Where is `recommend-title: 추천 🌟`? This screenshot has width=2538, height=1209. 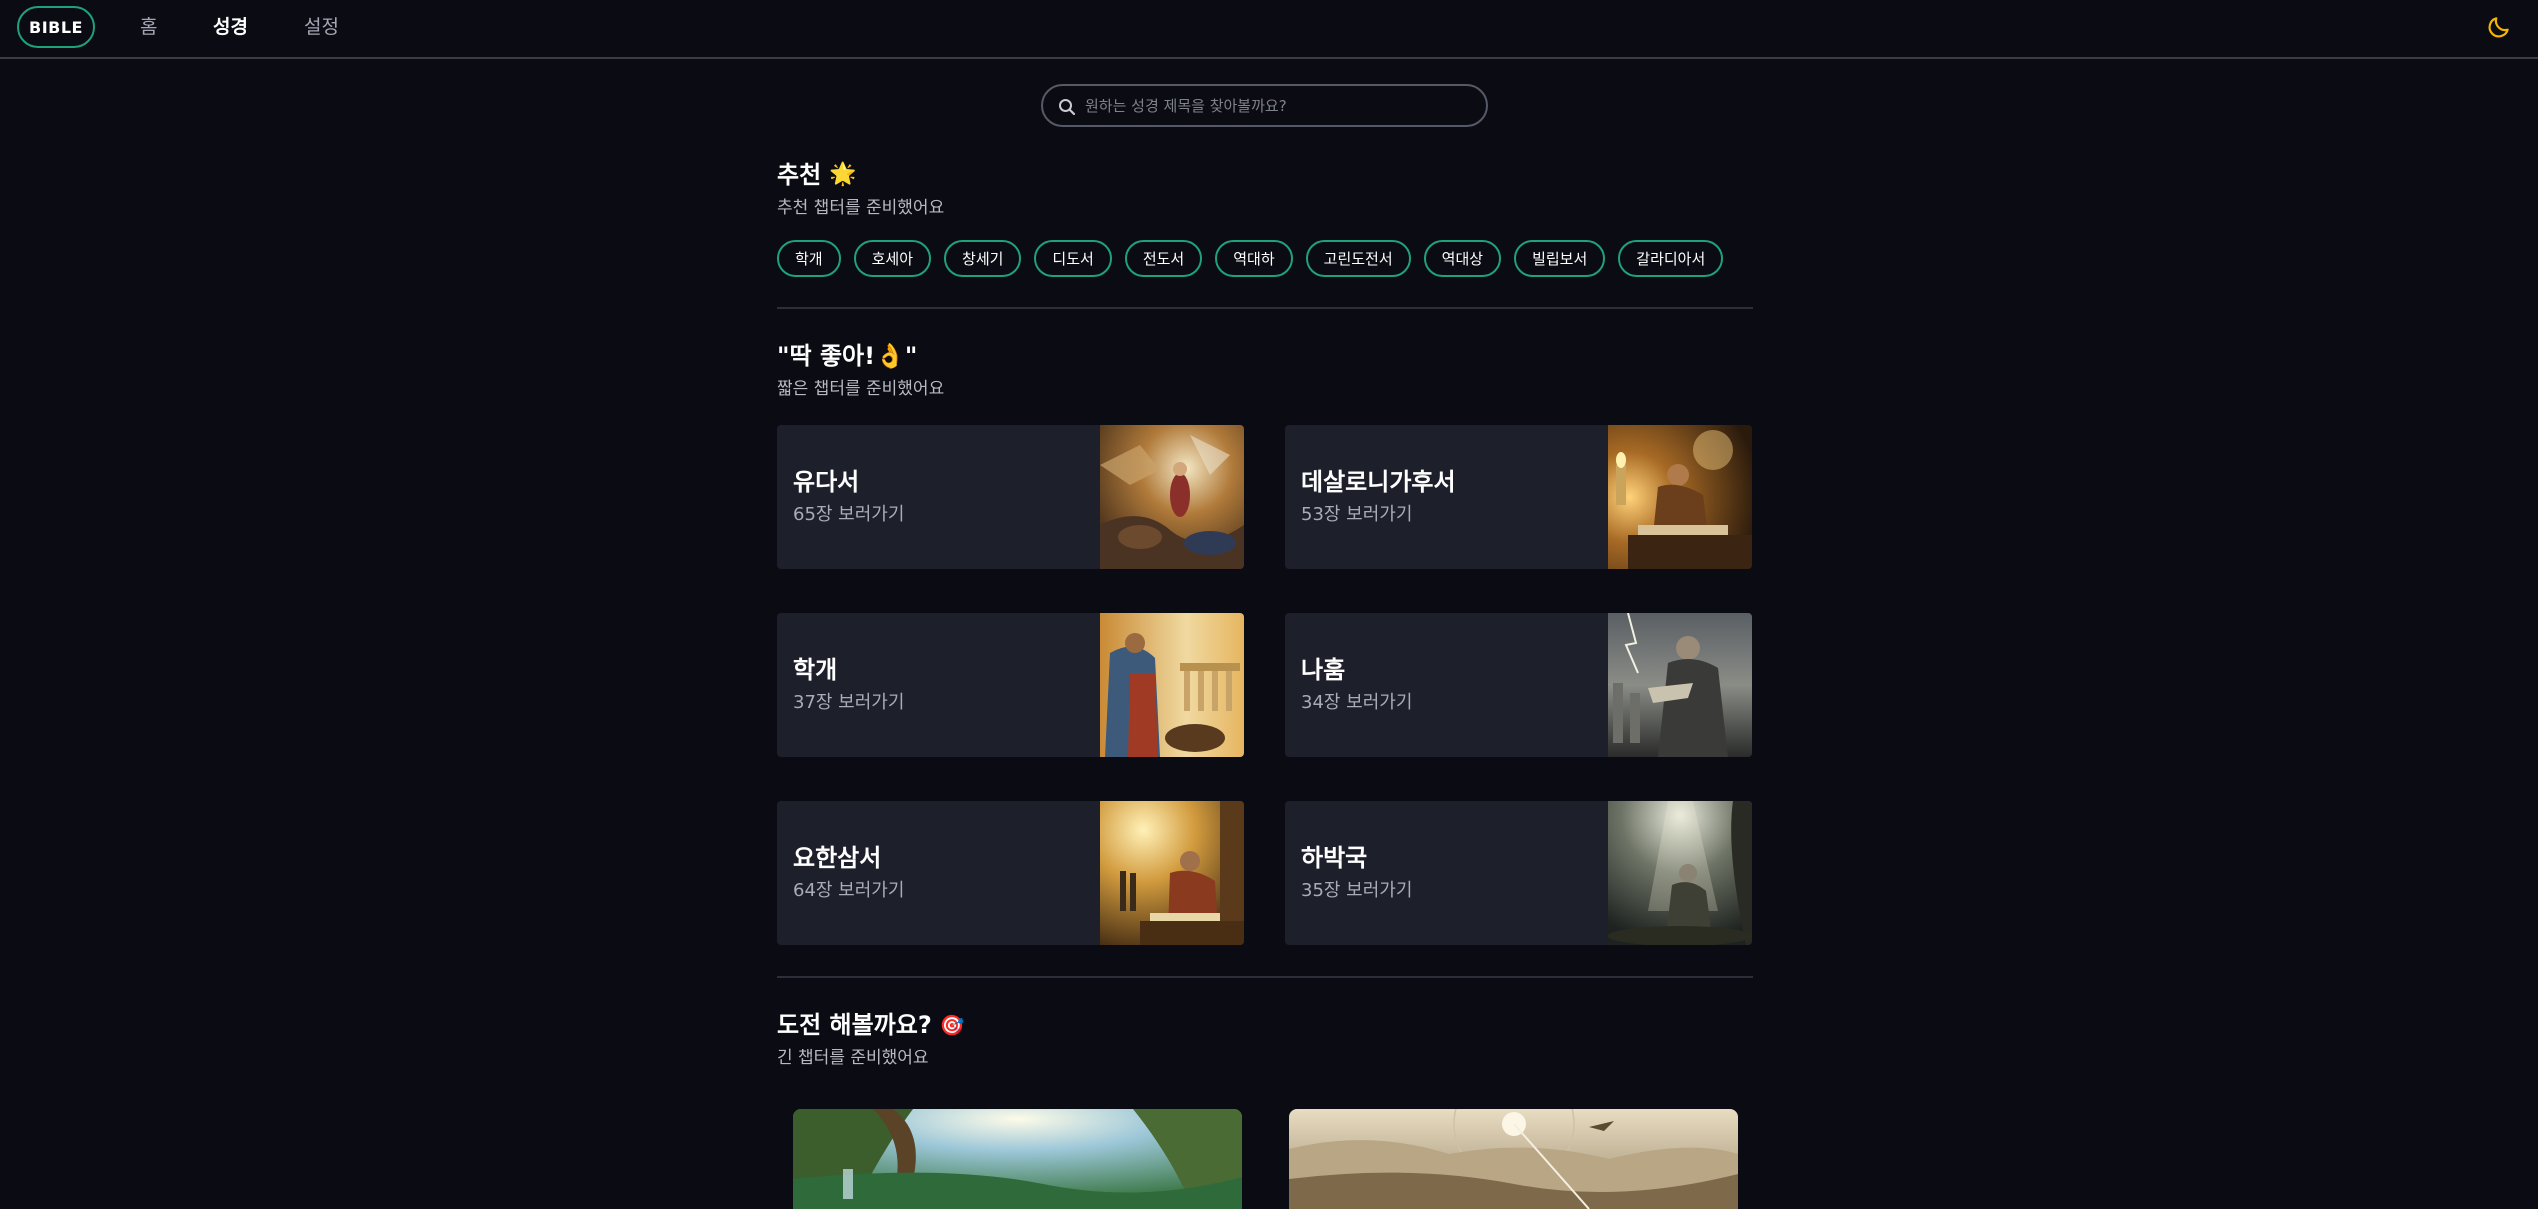
recommend-title: 추천 🌟 is located at coordinates (817, 175).